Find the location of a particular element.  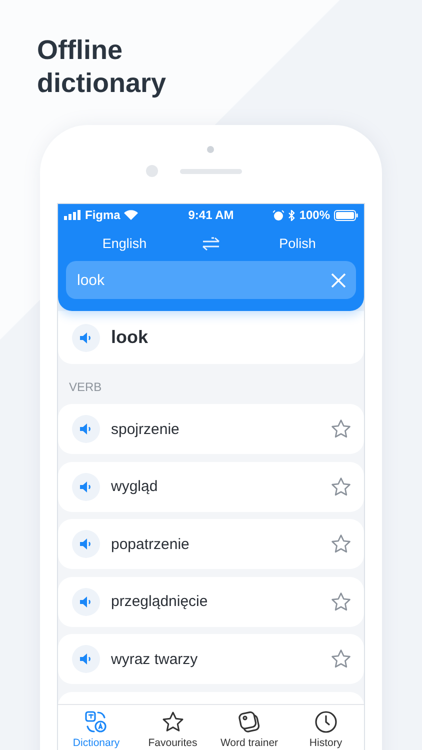

target-language: Polish is located at coordinates (297, 243).